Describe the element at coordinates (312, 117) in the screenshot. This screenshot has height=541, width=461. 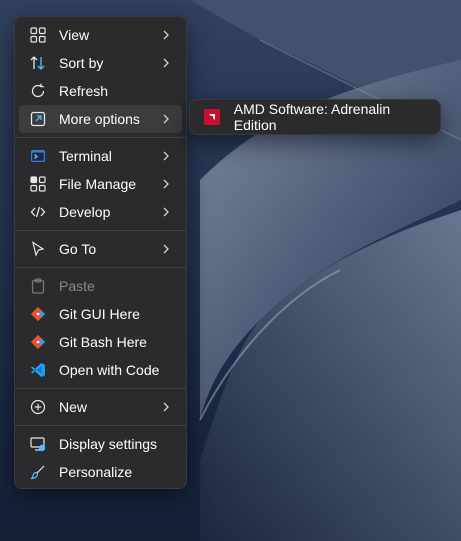
I see `submenu-item-label: AMD Software: Adrenalin Edition` at that location.